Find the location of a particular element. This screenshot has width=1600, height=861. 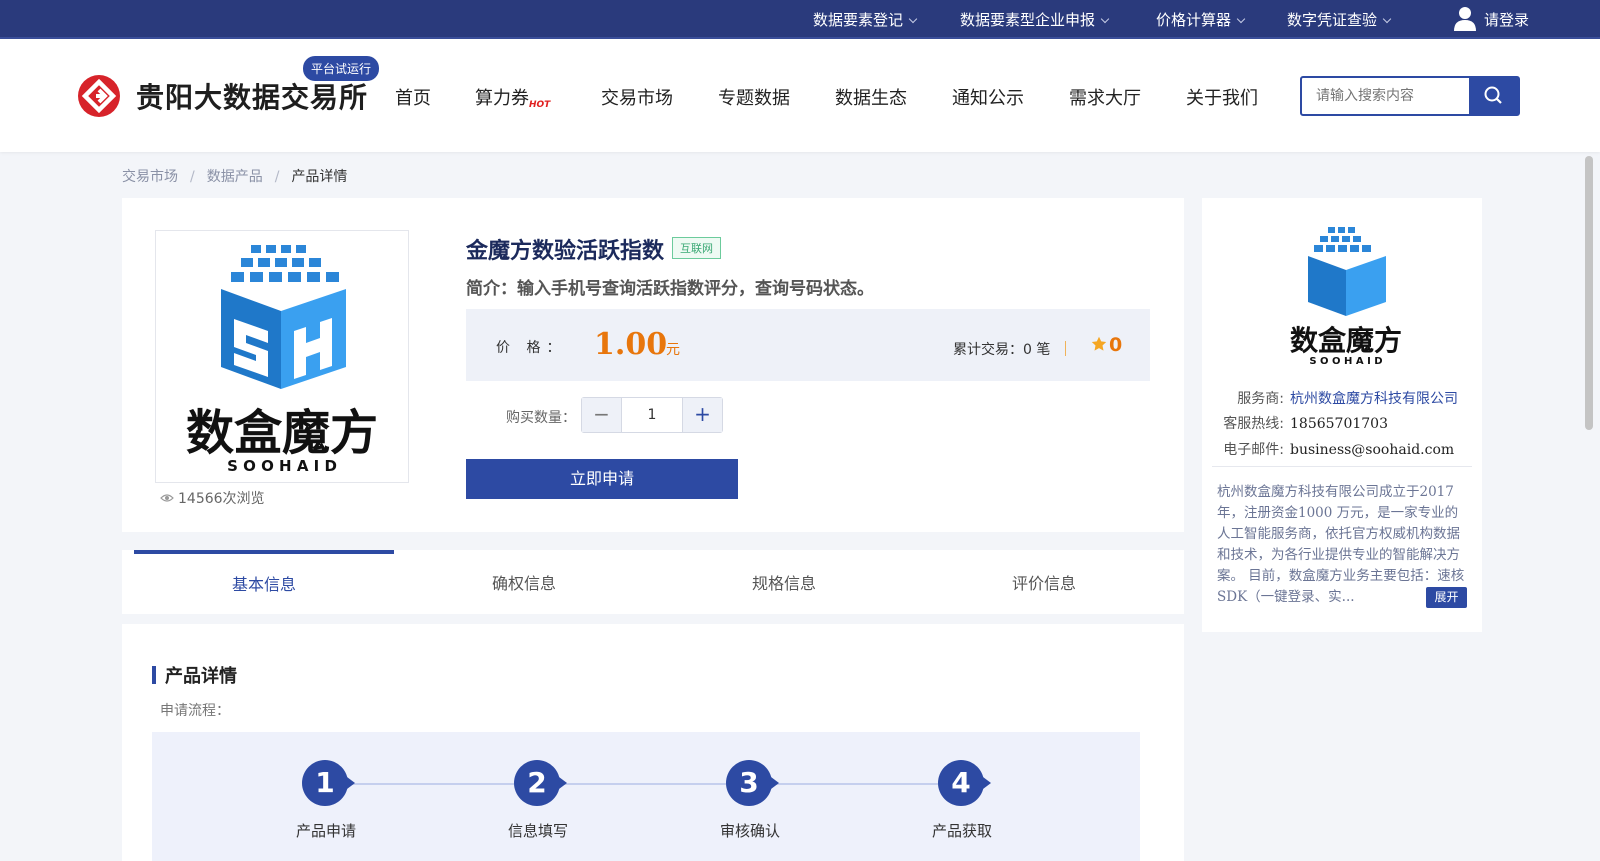

nav-demand-hall: 需求大厅 is located at coordinates (1105, 97).